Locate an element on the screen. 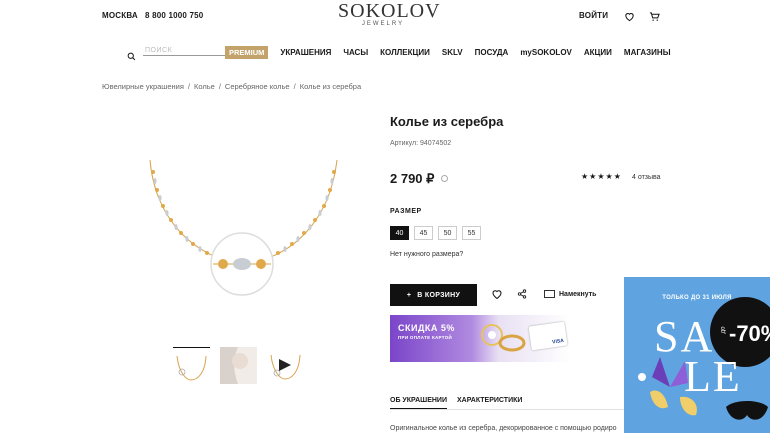 The height and width of the screenshot is (433, 770). nav-item-watches: ЧАСЫ is located at coordinates (355, 52).